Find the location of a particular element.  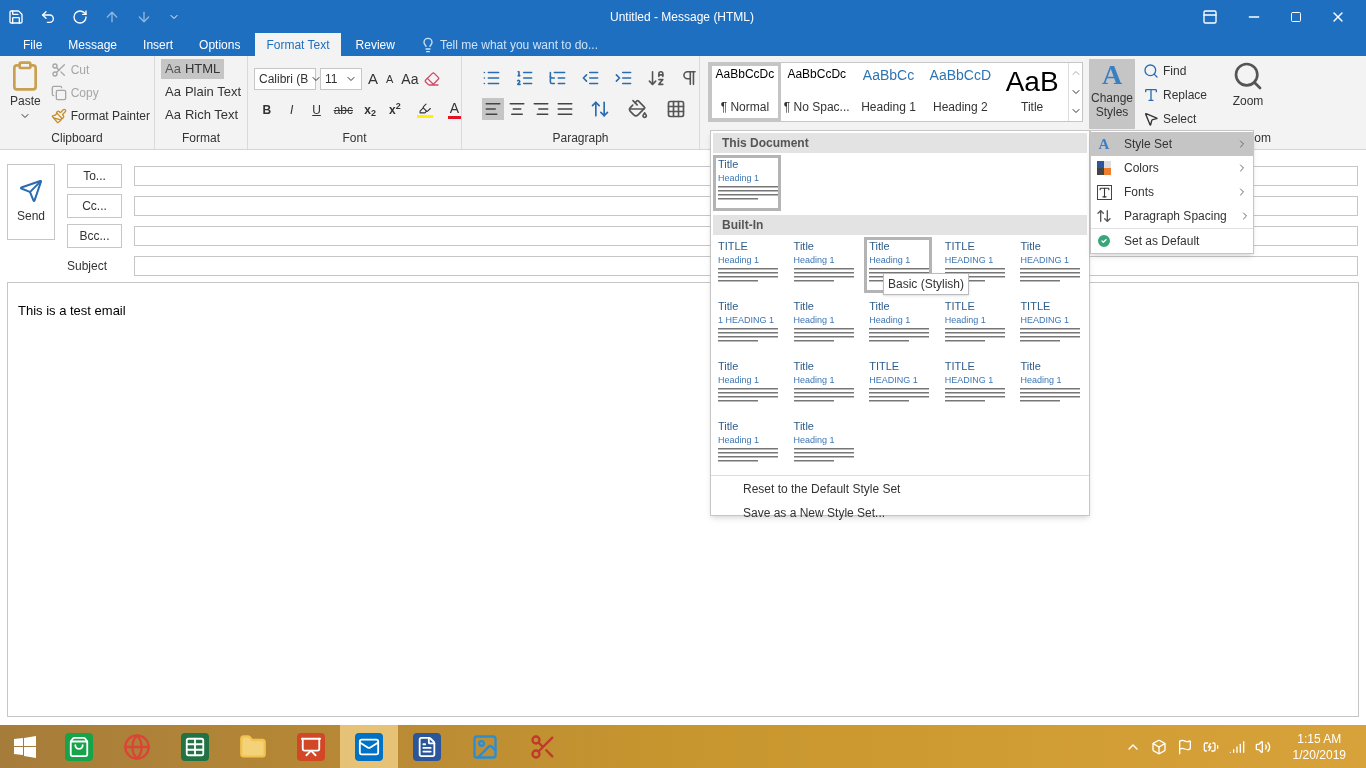

zoom-button: Zoom is located at coordinates (1248, 83).